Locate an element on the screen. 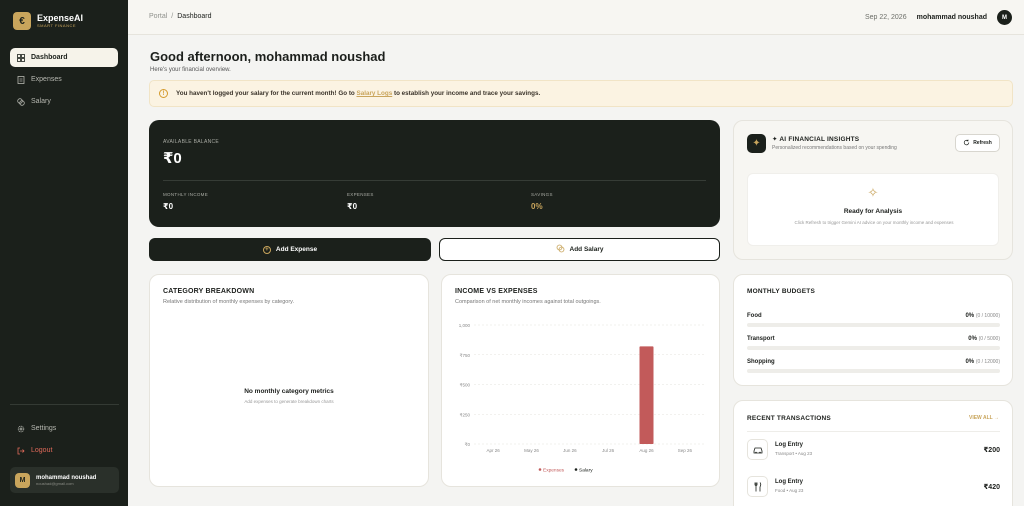 The width and height of the screenshot is (1024, 506). salary-icon is located at coordinates (21, 101).